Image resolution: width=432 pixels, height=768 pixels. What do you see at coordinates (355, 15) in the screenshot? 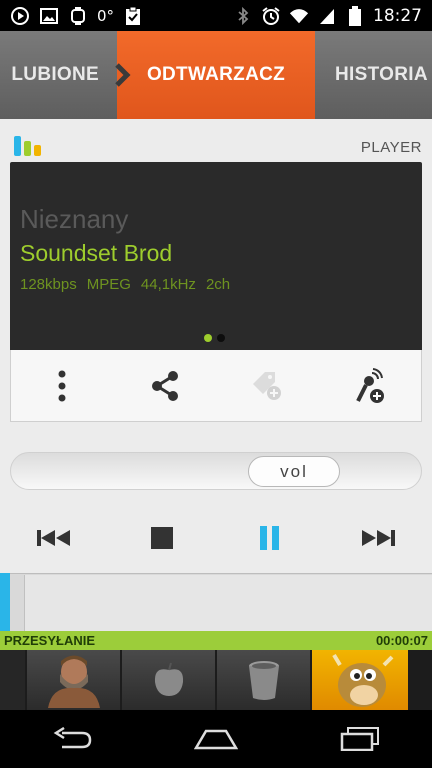
I see `battery-icon` at bounding box center [355, 15].